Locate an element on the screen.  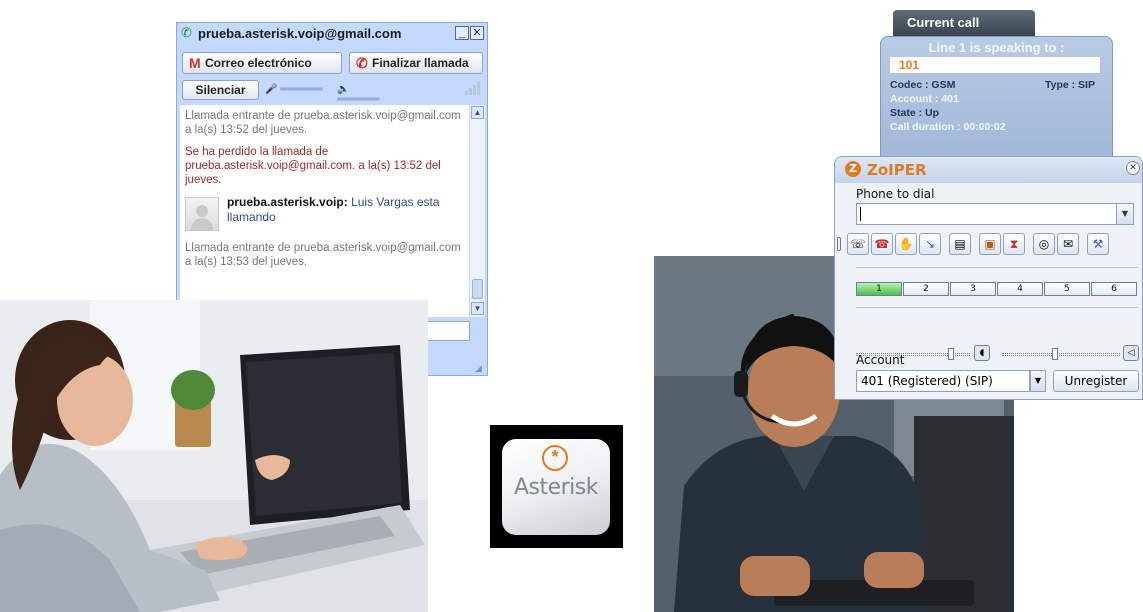
line-status-heading: Line 1 is speaking to : is located at coordinates (996, 47).